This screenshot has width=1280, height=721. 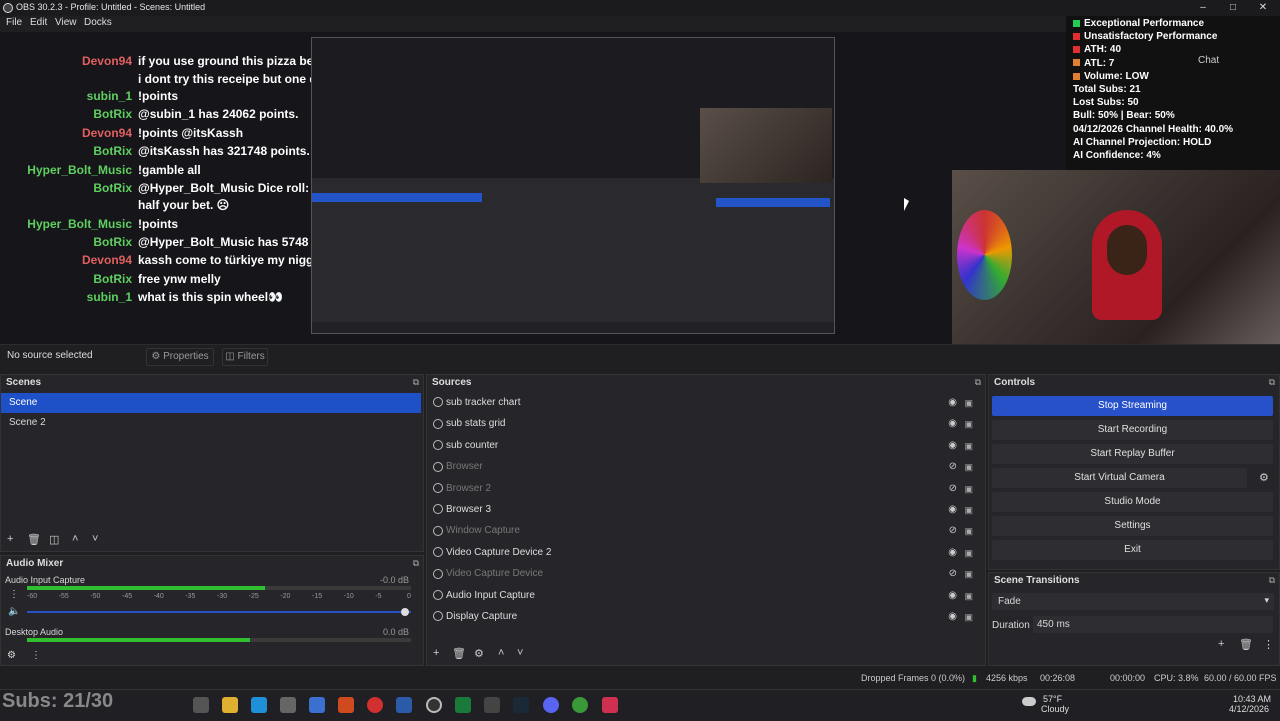 What do you see at coordinates (1263, 8) in the screenshot?
I see `close-icon: ✕` at bounding box center [1263, 8].